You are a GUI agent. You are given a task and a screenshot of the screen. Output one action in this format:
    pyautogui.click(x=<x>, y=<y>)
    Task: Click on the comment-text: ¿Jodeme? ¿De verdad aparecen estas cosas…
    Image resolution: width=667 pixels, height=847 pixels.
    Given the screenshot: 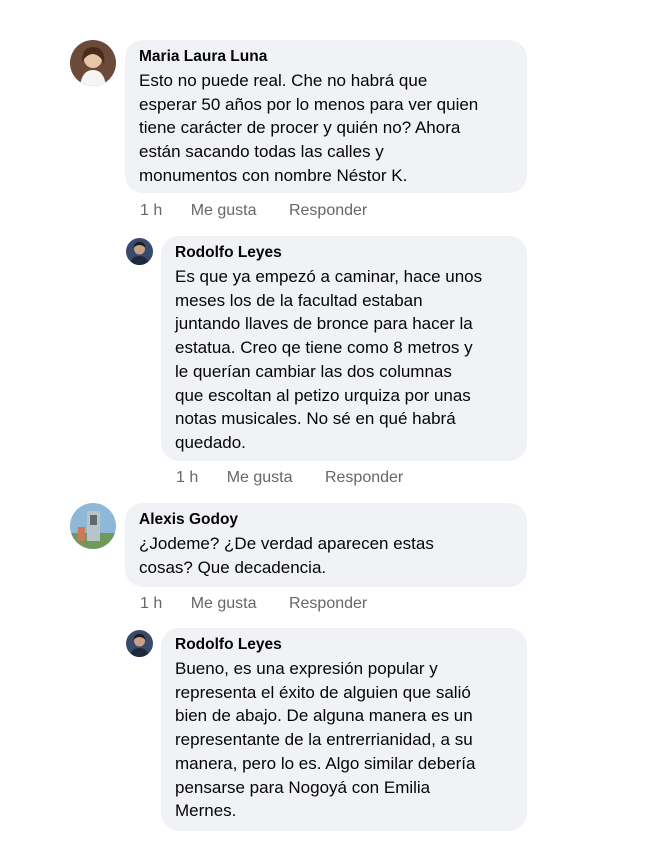 What is the action you would take?
    pyautogui.click(x=286, y=555)
    